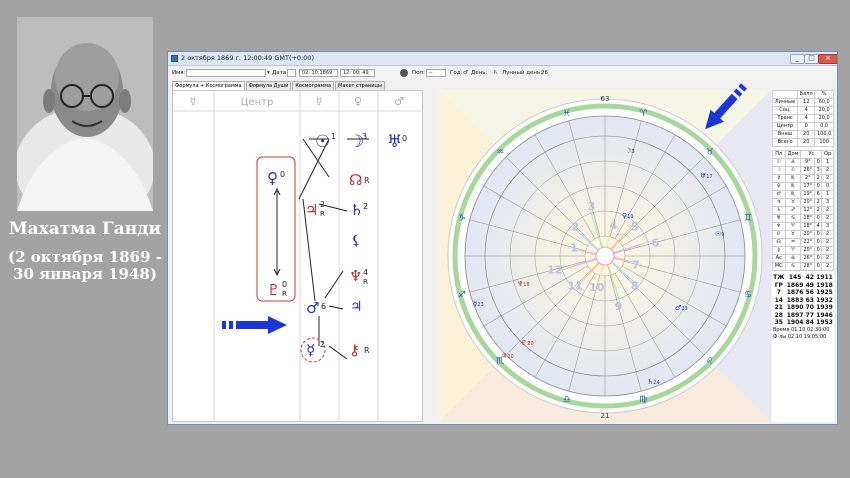 Image resolution: width=850 pixels, height=478 pixels. Describe the element at coordinates (261, 325) in the screenshot. I see `left-arrow-icon` at that location.